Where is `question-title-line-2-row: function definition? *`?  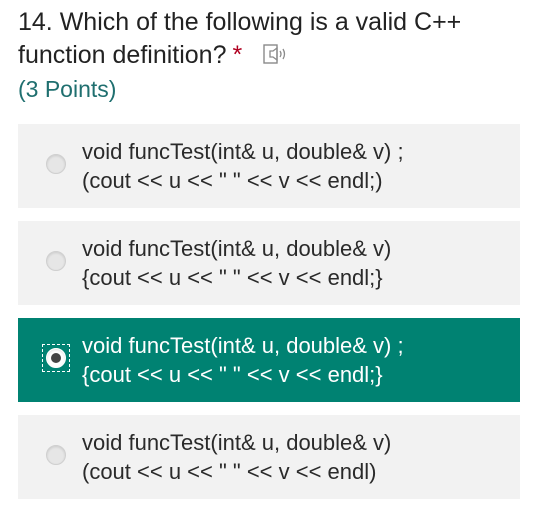
question-title-line-2-row: function definition? * is located at coordinates (268, 55).